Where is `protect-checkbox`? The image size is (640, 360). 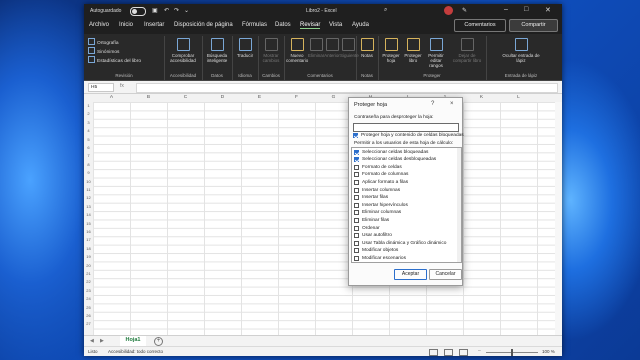
protect-checkbox is located at coordinates (355, 135).